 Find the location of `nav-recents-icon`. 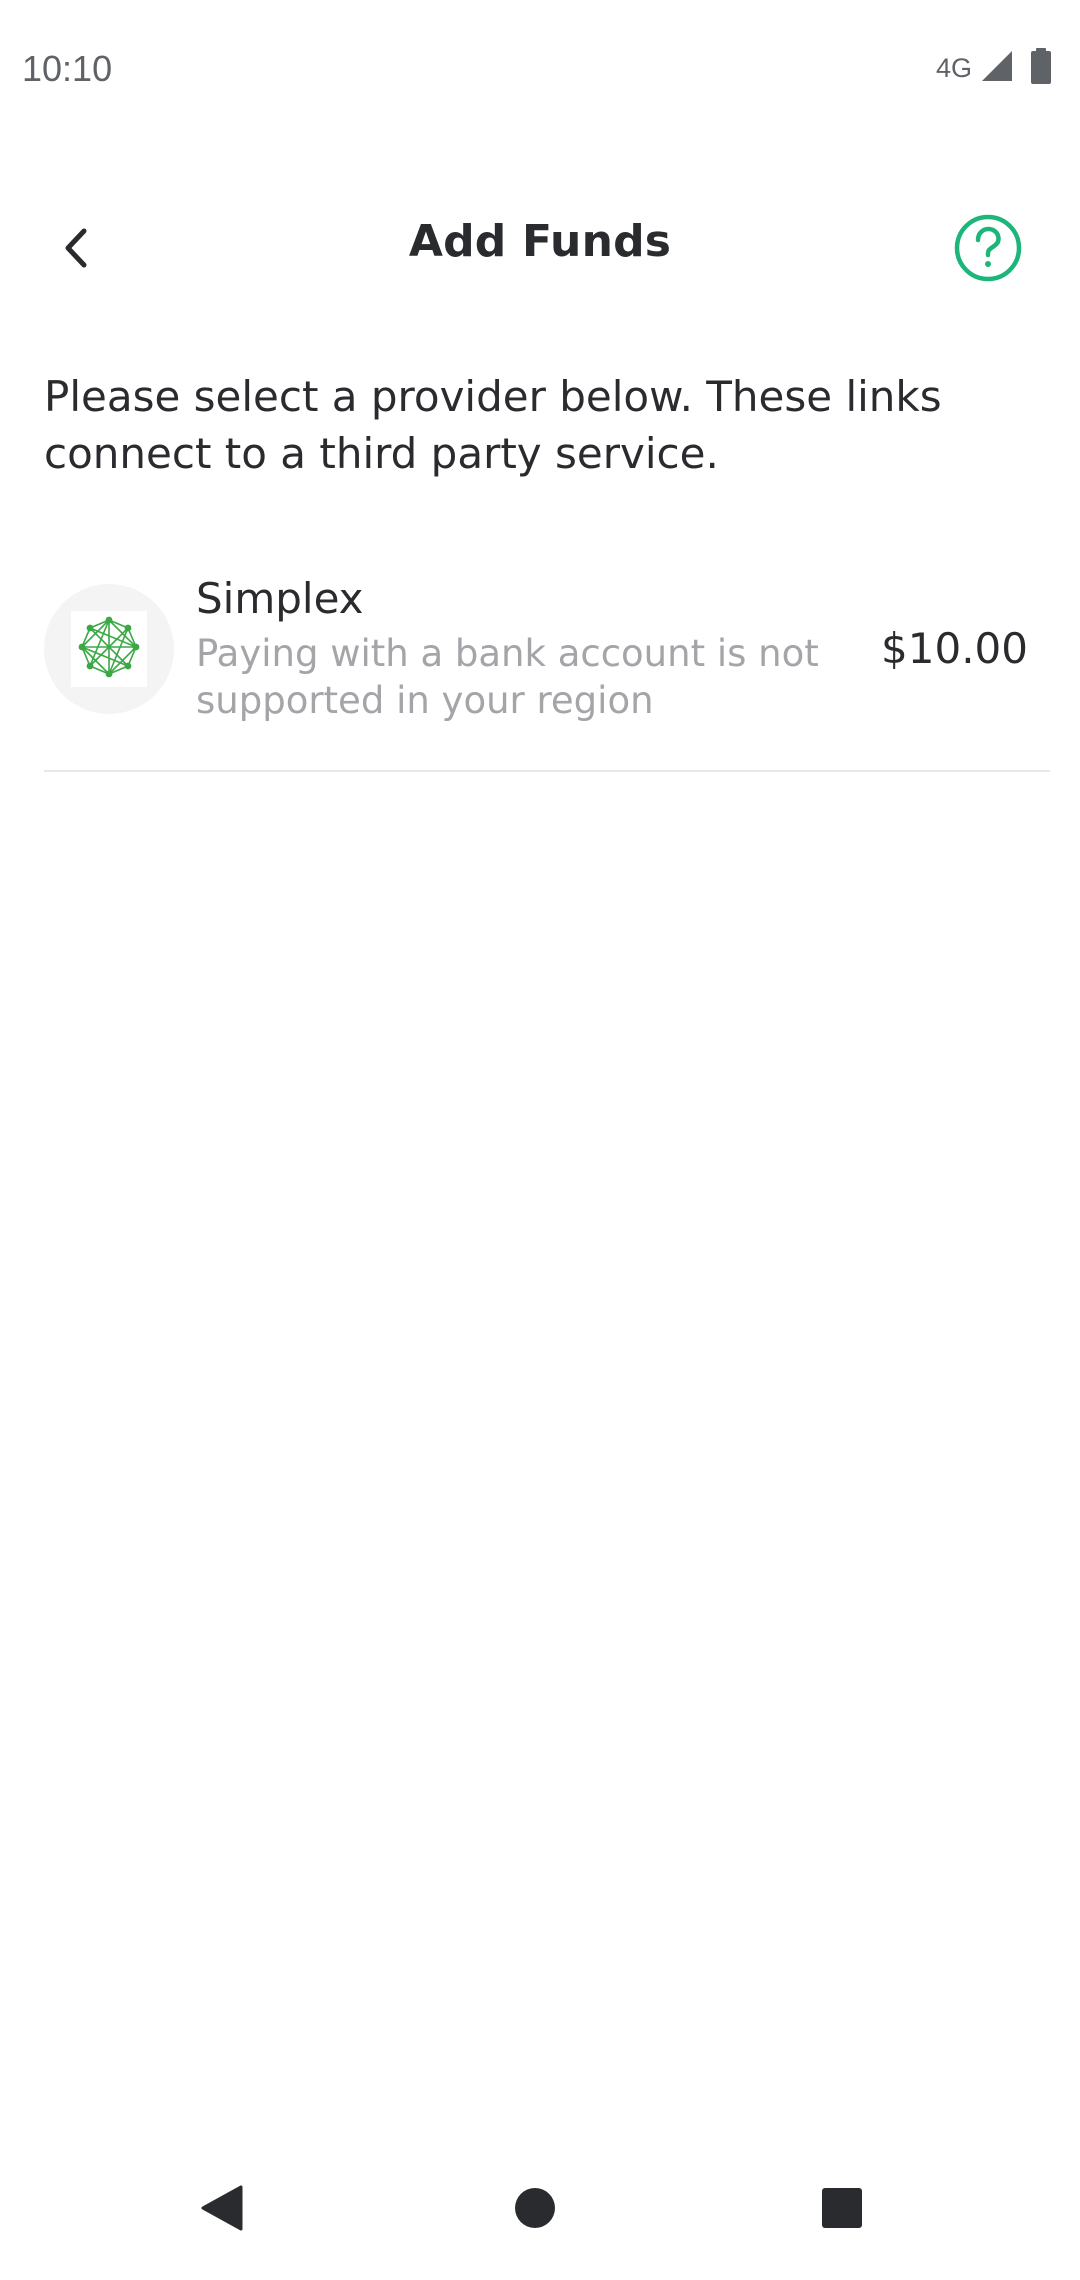

nav-recents-icon is located at coordinates (842, 2210).